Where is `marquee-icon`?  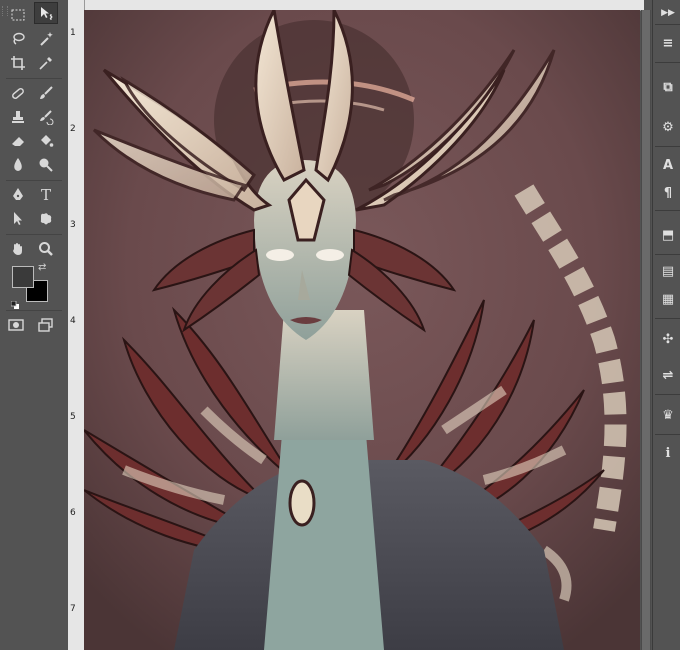 marquee-icon is located at coordinates (18, 15).